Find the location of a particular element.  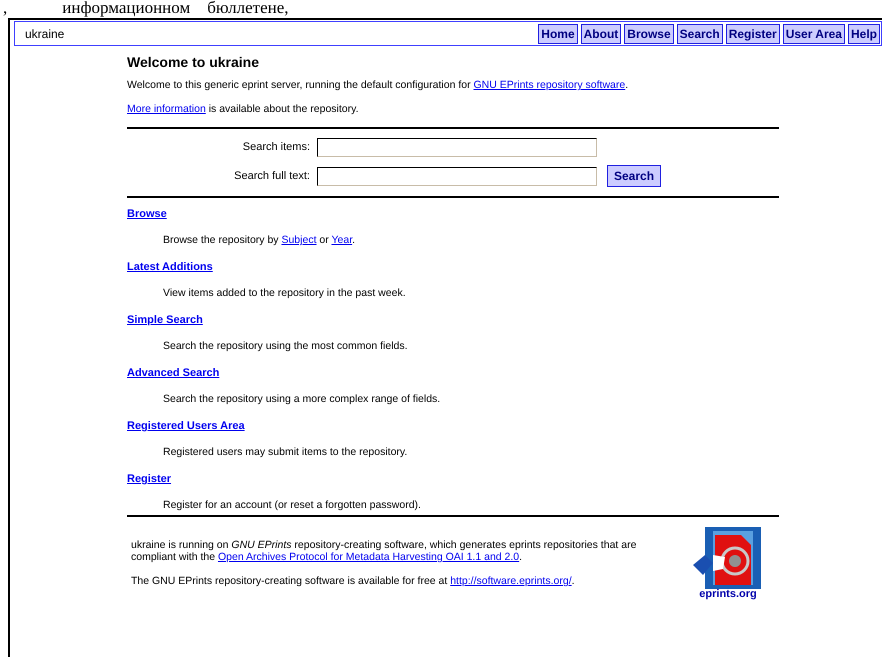

section-description: View items added to the repository in the past week. is located at coordinates (285, 293).